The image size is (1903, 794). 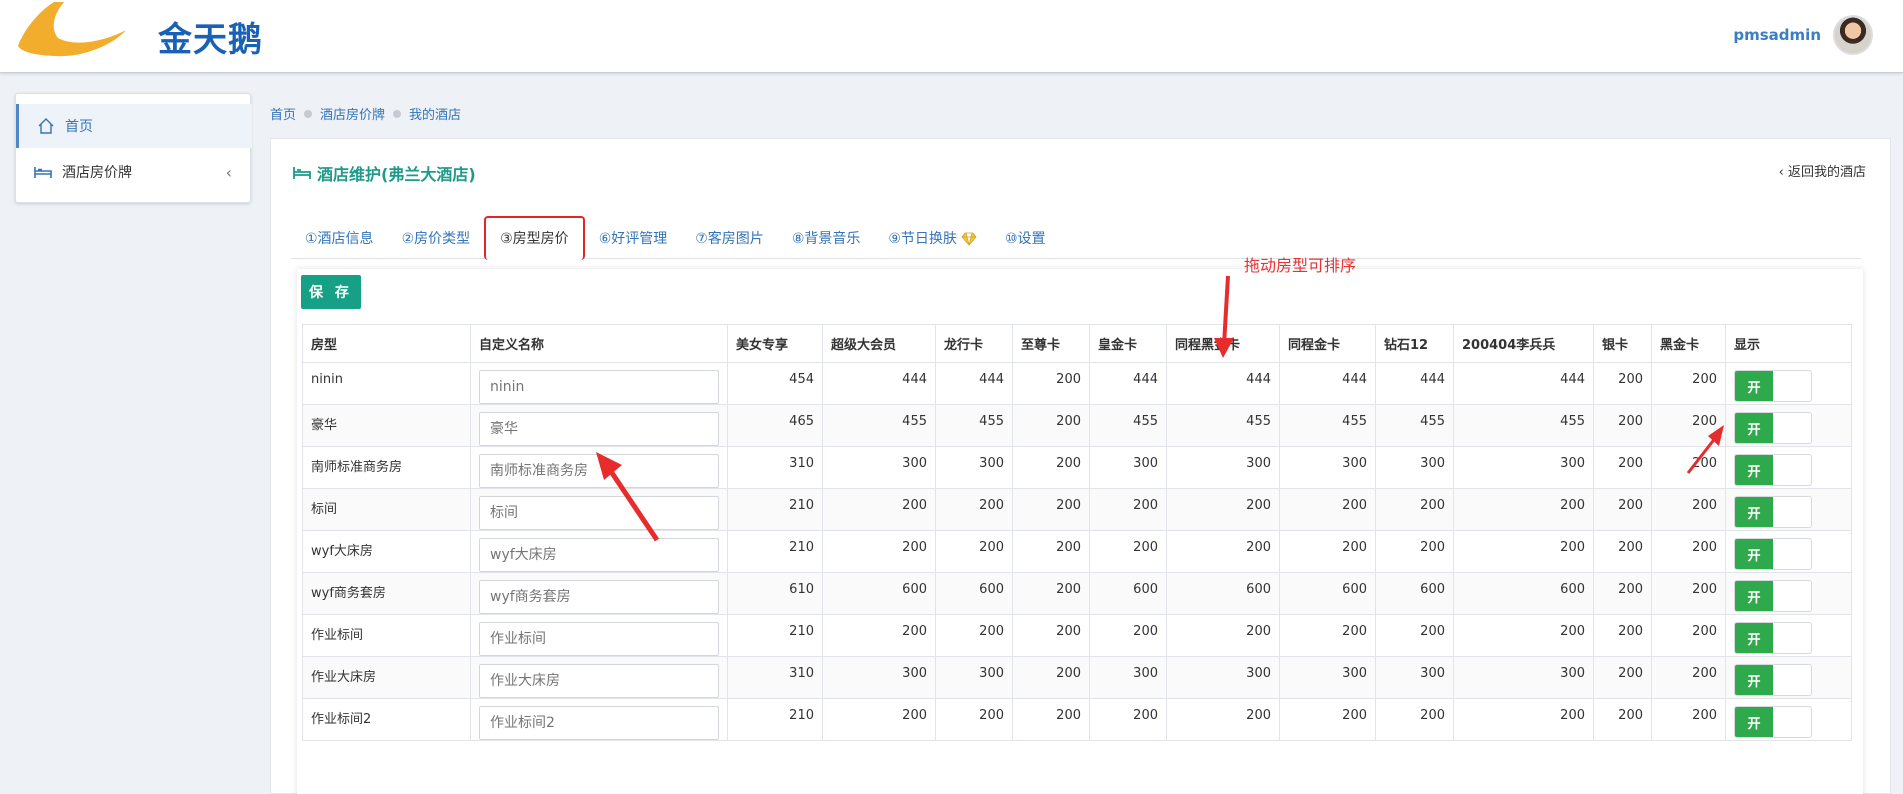 I want to click on column-header: 同程金卡, so click(x=1327, y=343).